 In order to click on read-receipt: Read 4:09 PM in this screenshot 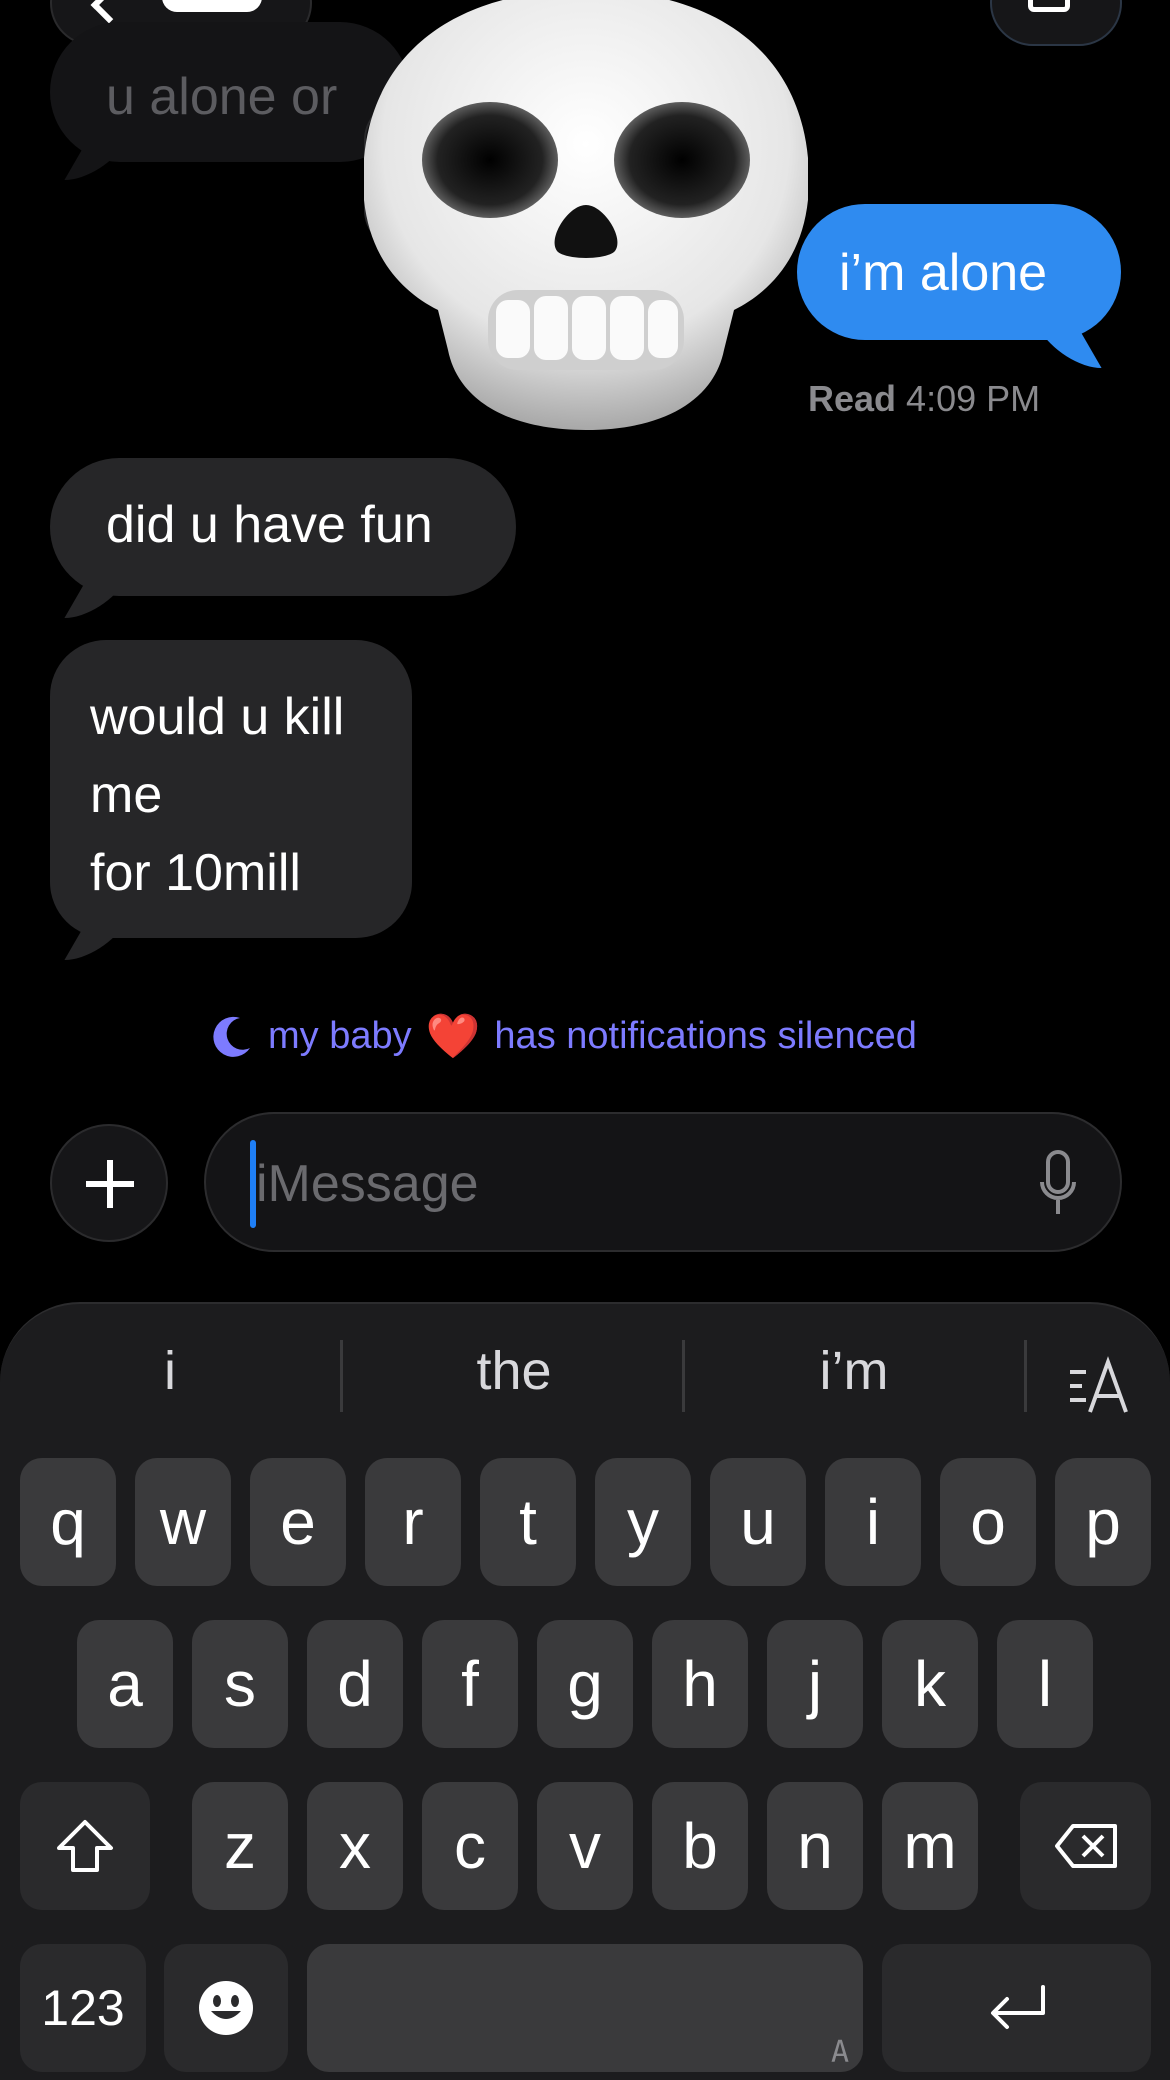, I will do `click(924, 399)`.